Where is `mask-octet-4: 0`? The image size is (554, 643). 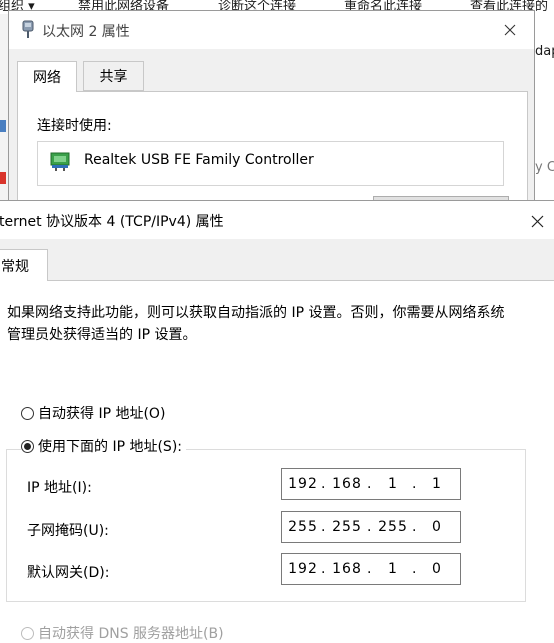
mask-octet-4: 0 is located at coordinates (437, 527).